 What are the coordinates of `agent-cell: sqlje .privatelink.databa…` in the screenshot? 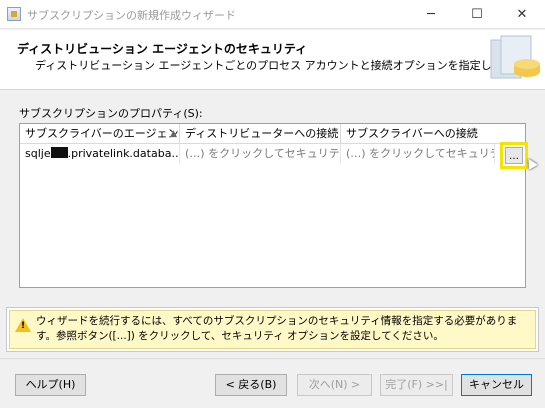 It's located at (100, 154).